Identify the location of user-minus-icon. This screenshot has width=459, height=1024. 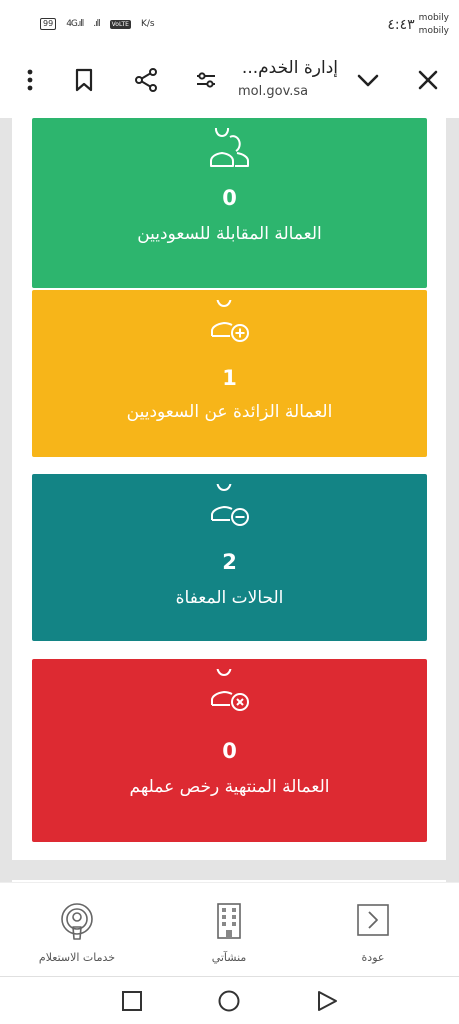
(229, 505).